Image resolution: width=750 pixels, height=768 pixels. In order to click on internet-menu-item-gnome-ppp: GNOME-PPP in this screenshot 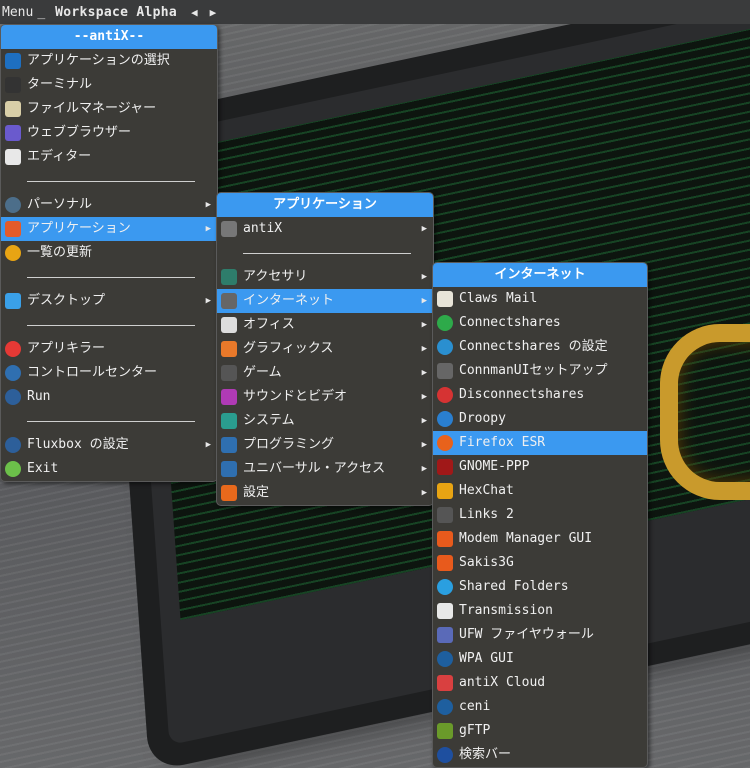, I will do `click(540, 467)`.